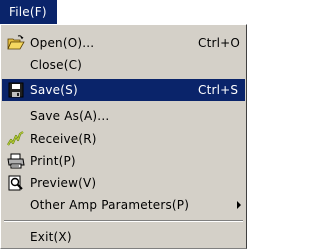  What do you see at coordinates (53, 161) in the screenshot?
I see `menu-item-label: Print(P)` at bounding box center [53, 161].